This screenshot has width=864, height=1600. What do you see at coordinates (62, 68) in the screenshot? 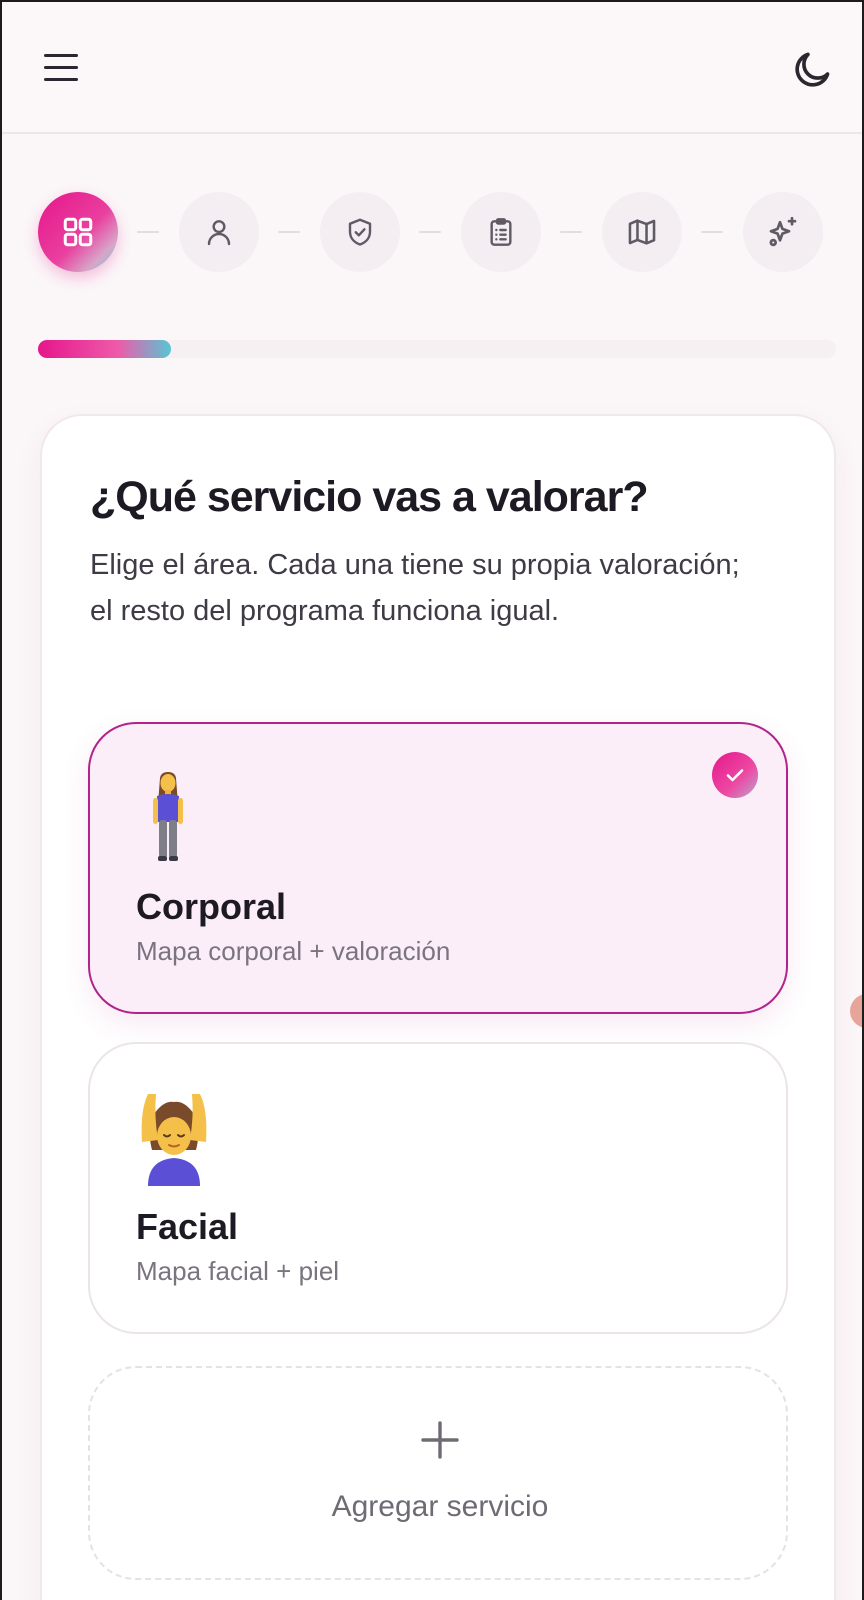
I see `menu-button` at bounding box center [62, 68].